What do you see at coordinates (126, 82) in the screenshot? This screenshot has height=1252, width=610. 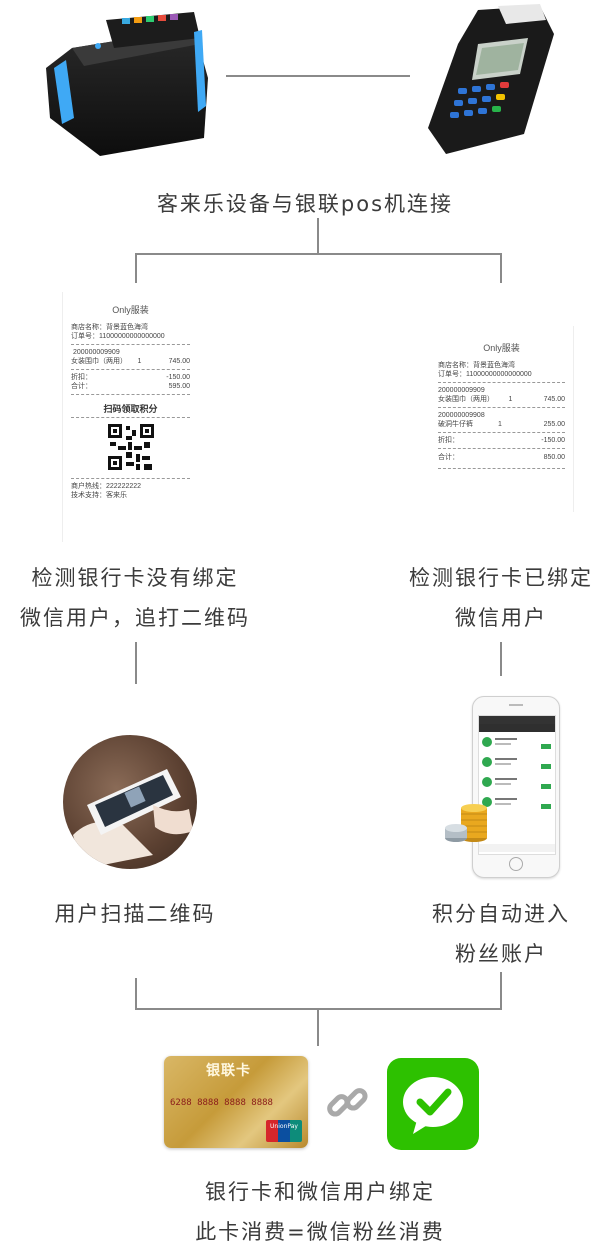 I see `kiosk-device-icon` at bounding box center [126, 82].